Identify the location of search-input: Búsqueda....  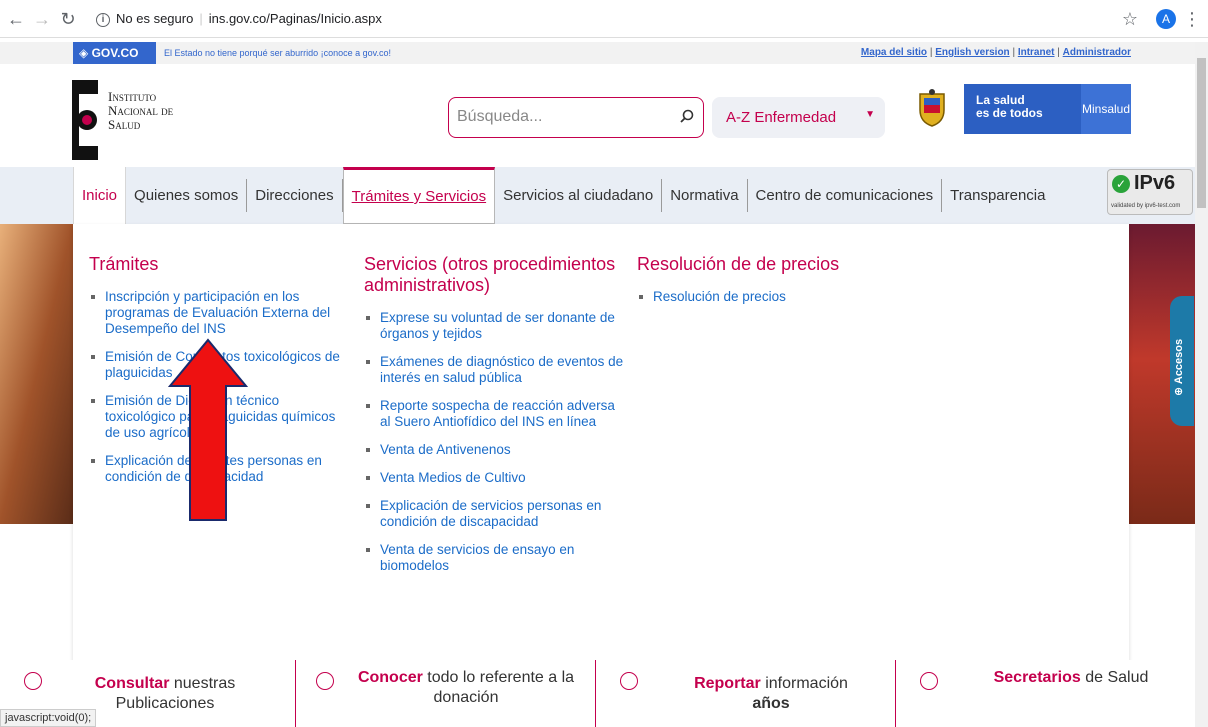
(576, 117).